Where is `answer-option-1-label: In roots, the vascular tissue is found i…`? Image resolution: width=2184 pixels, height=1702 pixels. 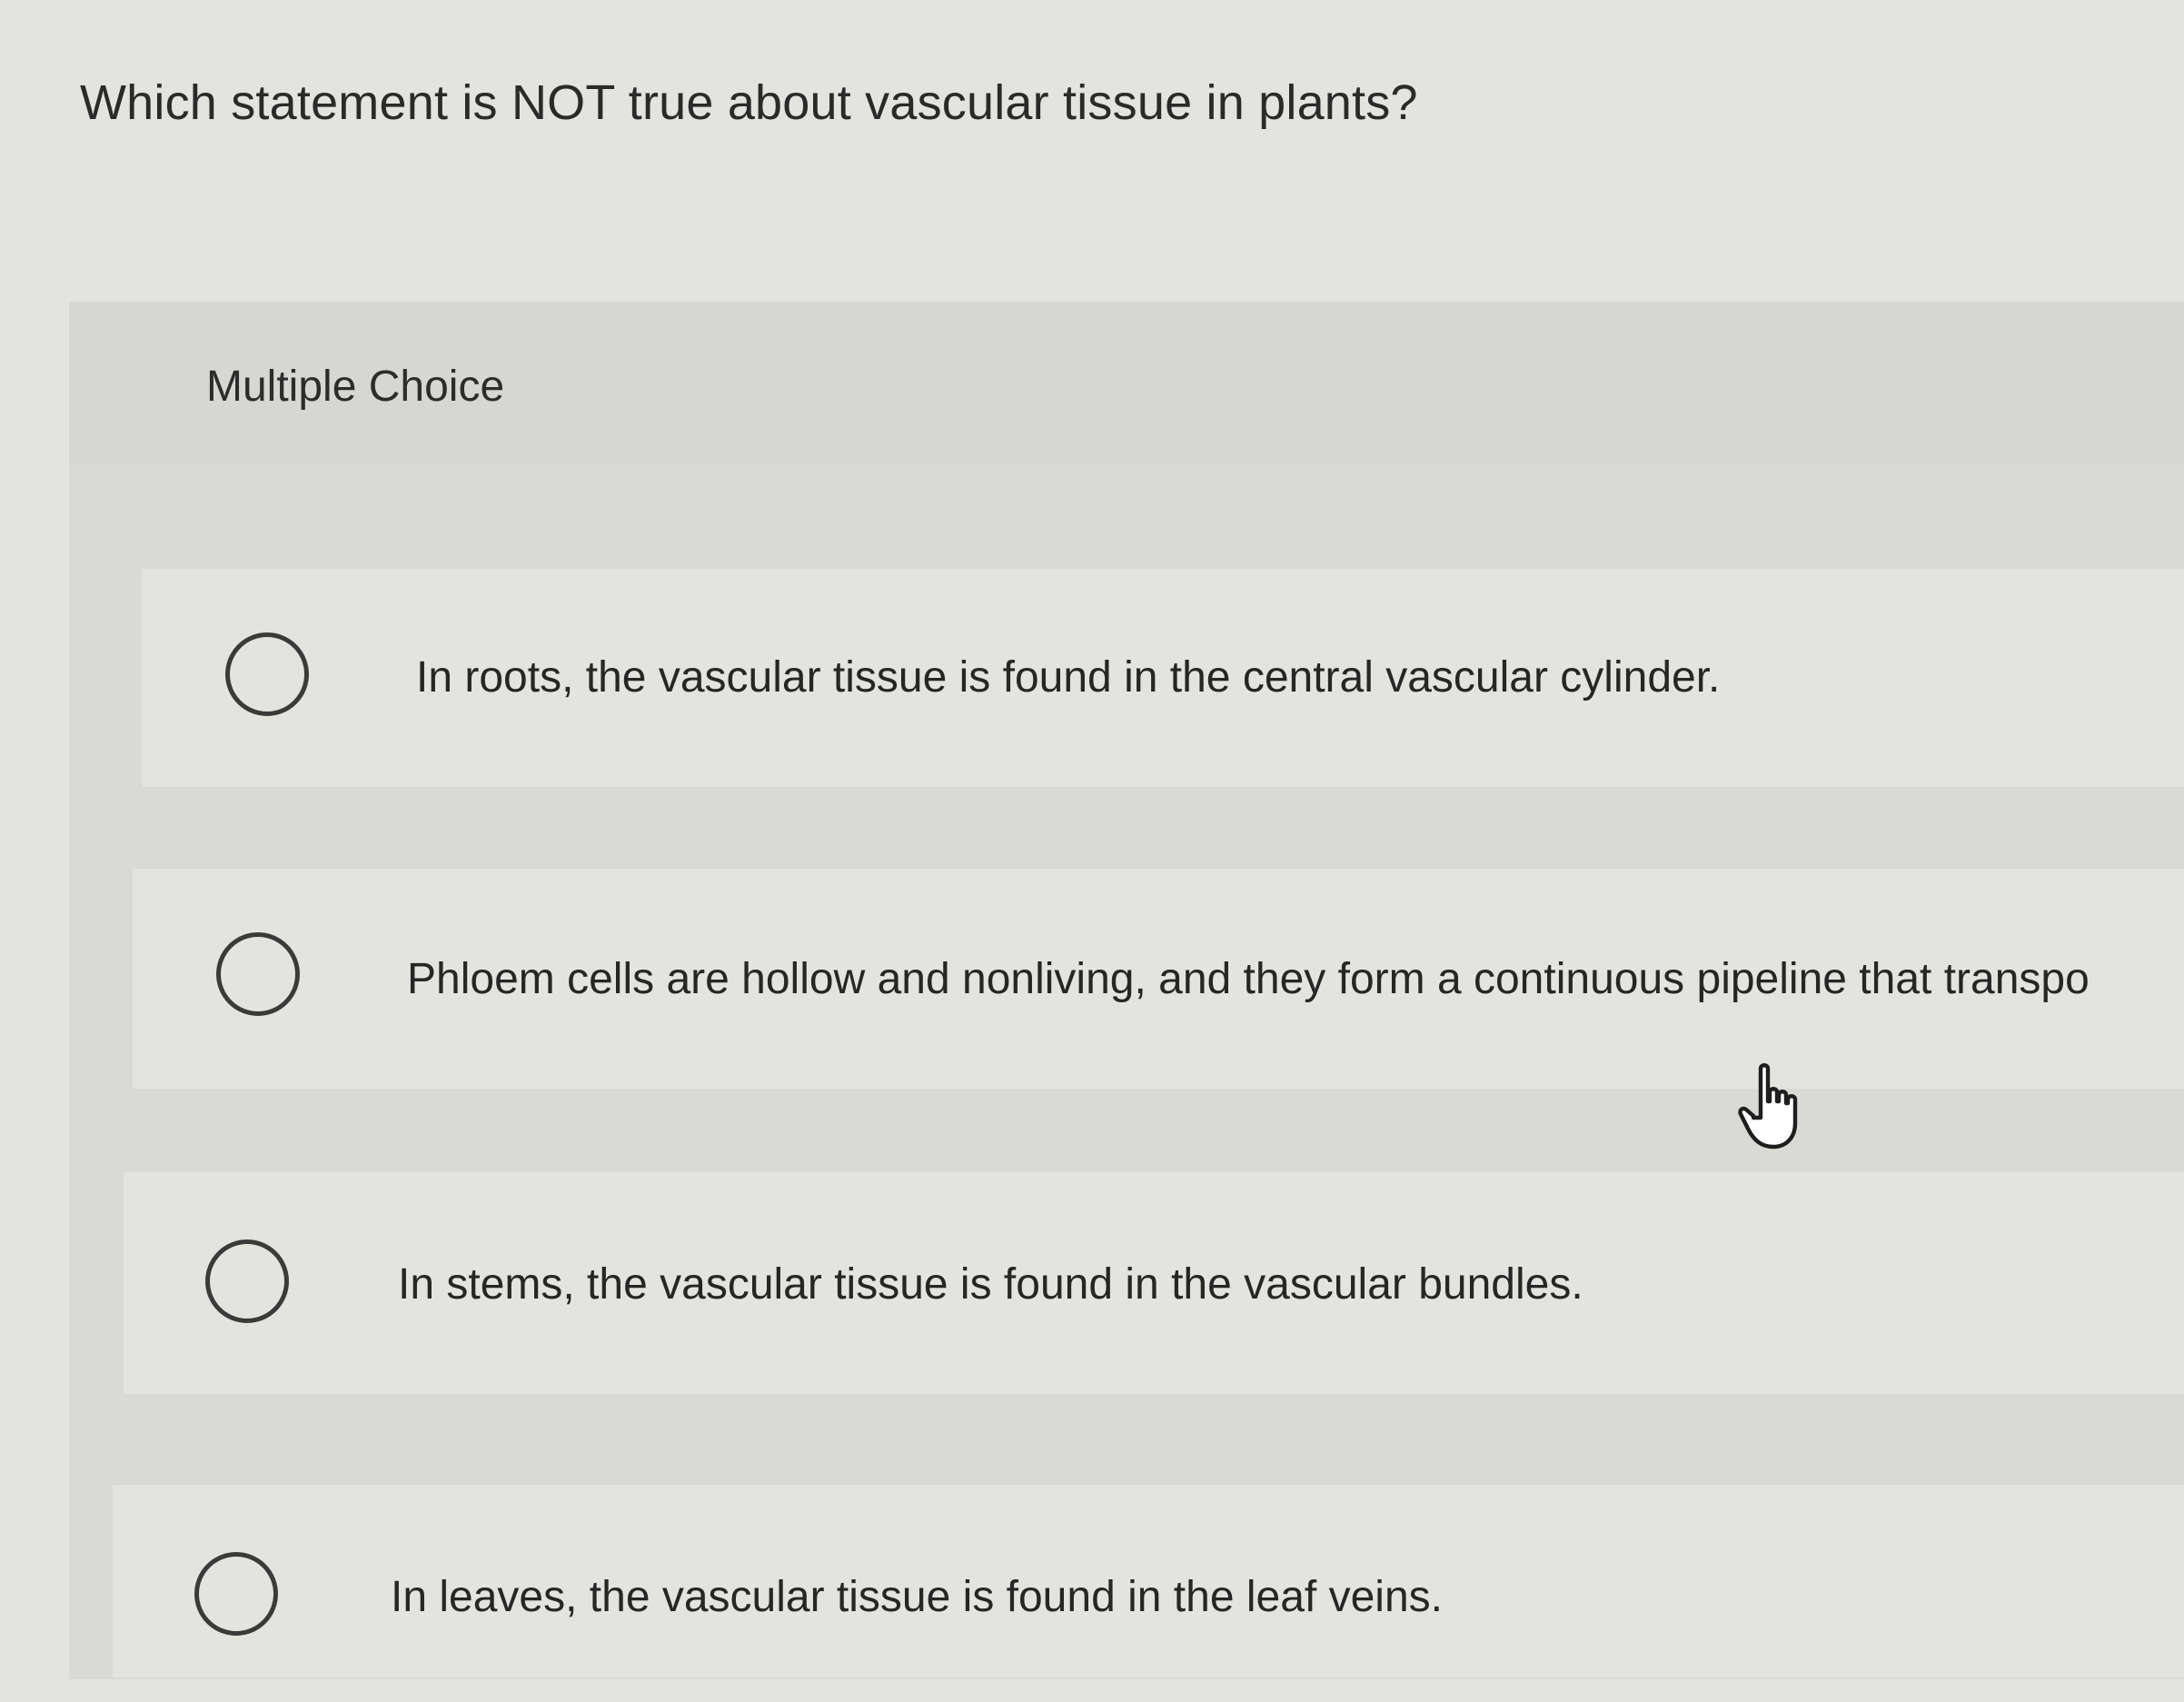
answer-option-1-label: In roots, the vascular tissue is found i… is located at coordinates (1068, 677).